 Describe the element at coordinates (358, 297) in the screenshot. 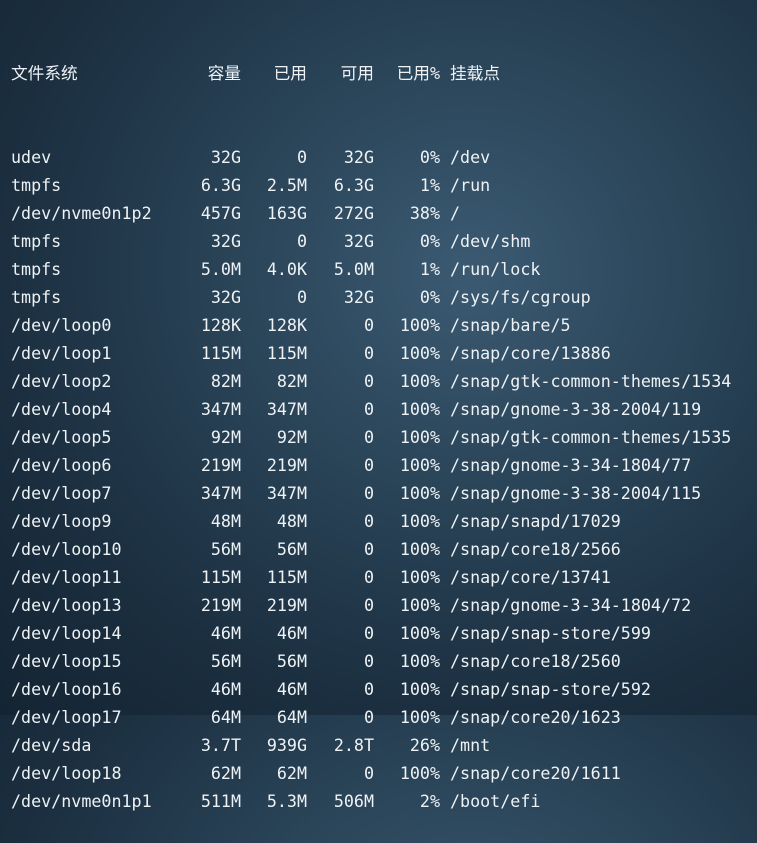

I see `available-cell: 32G` at that location.